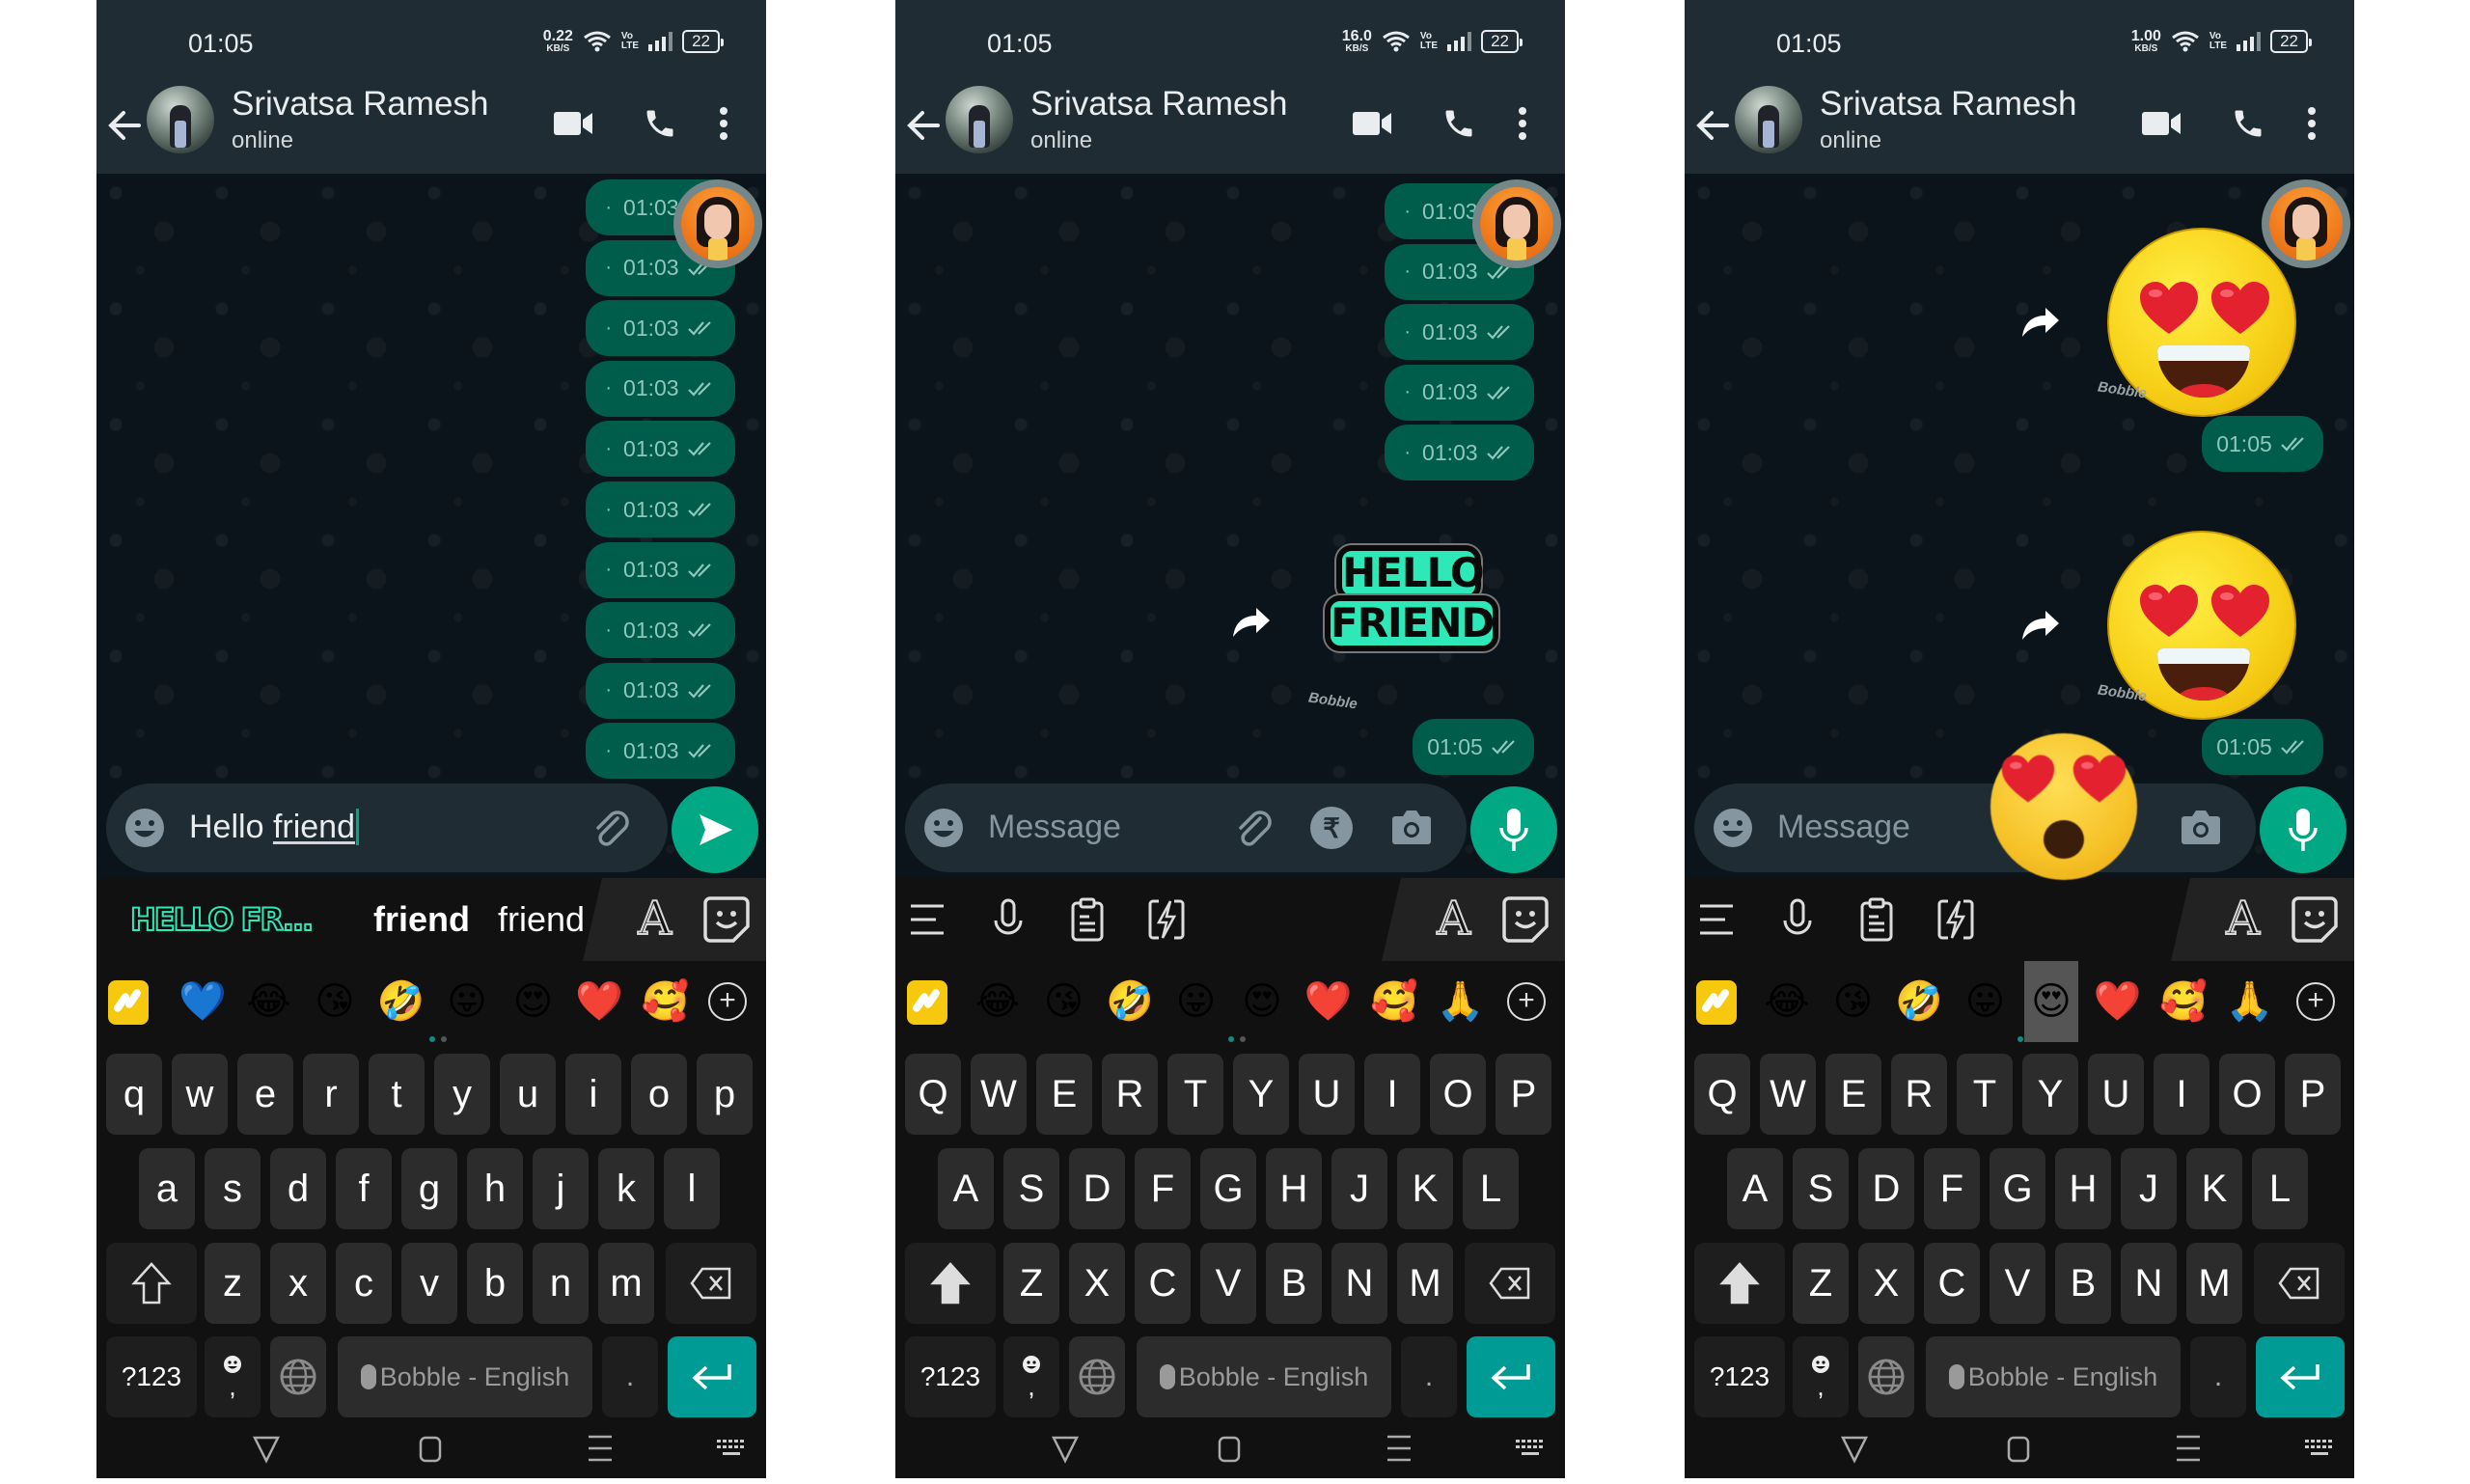 The width and height of the screenshot is (2470, 1484). I want to click on send-button, so click(715, 829).